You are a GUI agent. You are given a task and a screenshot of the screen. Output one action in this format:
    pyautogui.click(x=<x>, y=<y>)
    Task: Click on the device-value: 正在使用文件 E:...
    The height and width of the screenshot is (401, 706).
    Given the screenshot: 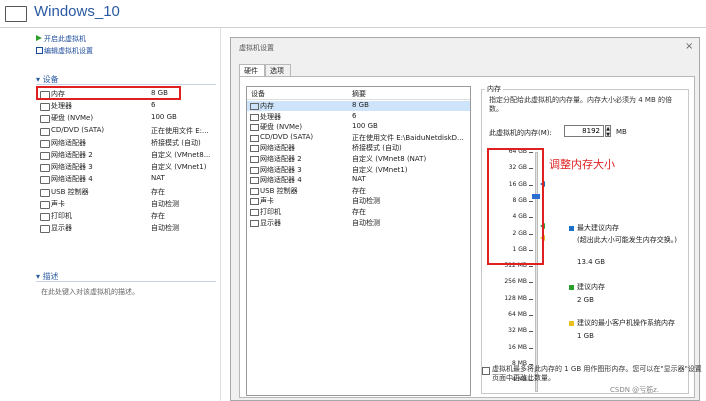 What is the action you would take?
    pyautogui.click(x=180, y=130)
    